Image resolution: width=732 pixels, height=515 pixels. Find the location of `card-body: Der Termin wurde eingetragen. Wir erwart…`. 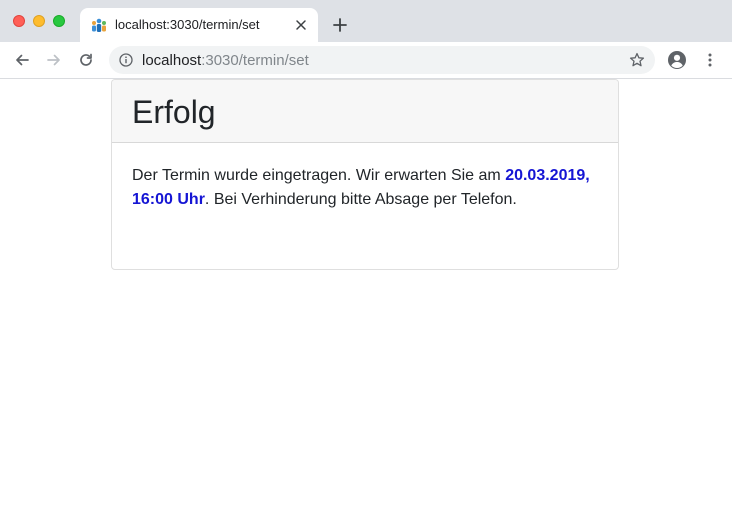

card-body: Der Termin wurde eingetragen. Wir erwart… is located at coordinates (365, 177).